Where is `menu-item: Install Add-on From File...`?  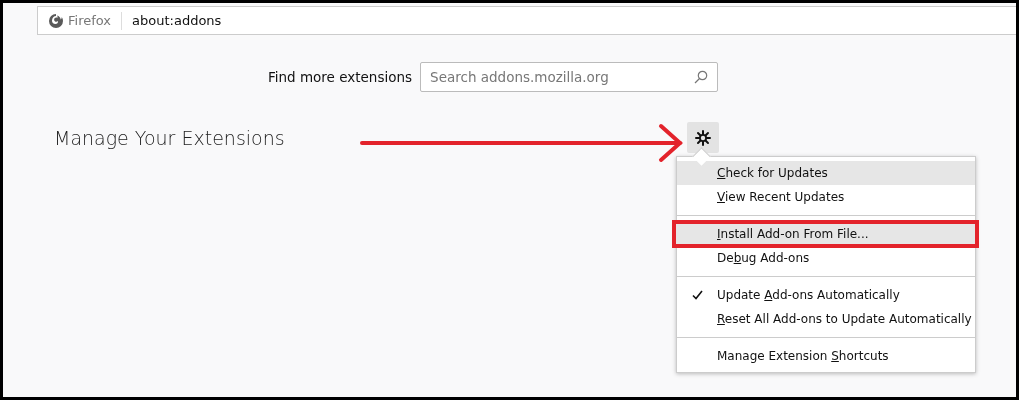
menu-item: Install Add-on From File... is located at coordinates (825, 234).